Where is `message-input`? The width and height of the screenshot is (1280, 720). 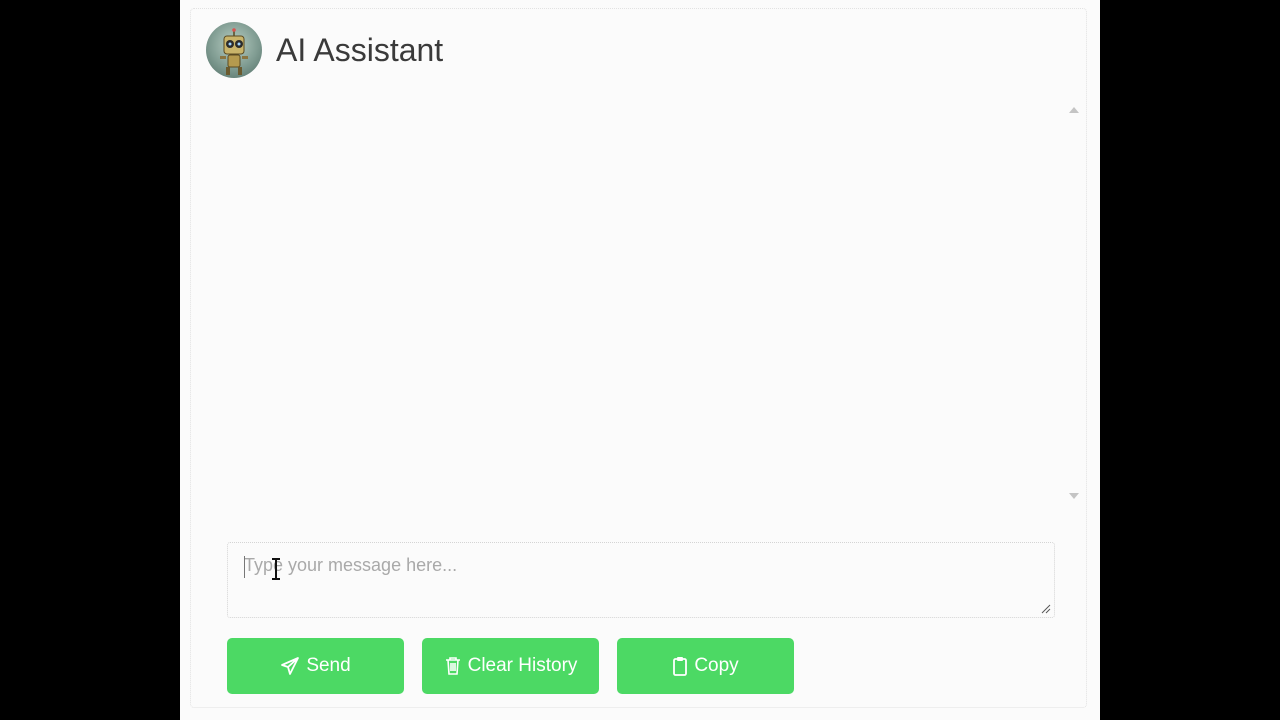 message-input is located at coordinates (641, 580).